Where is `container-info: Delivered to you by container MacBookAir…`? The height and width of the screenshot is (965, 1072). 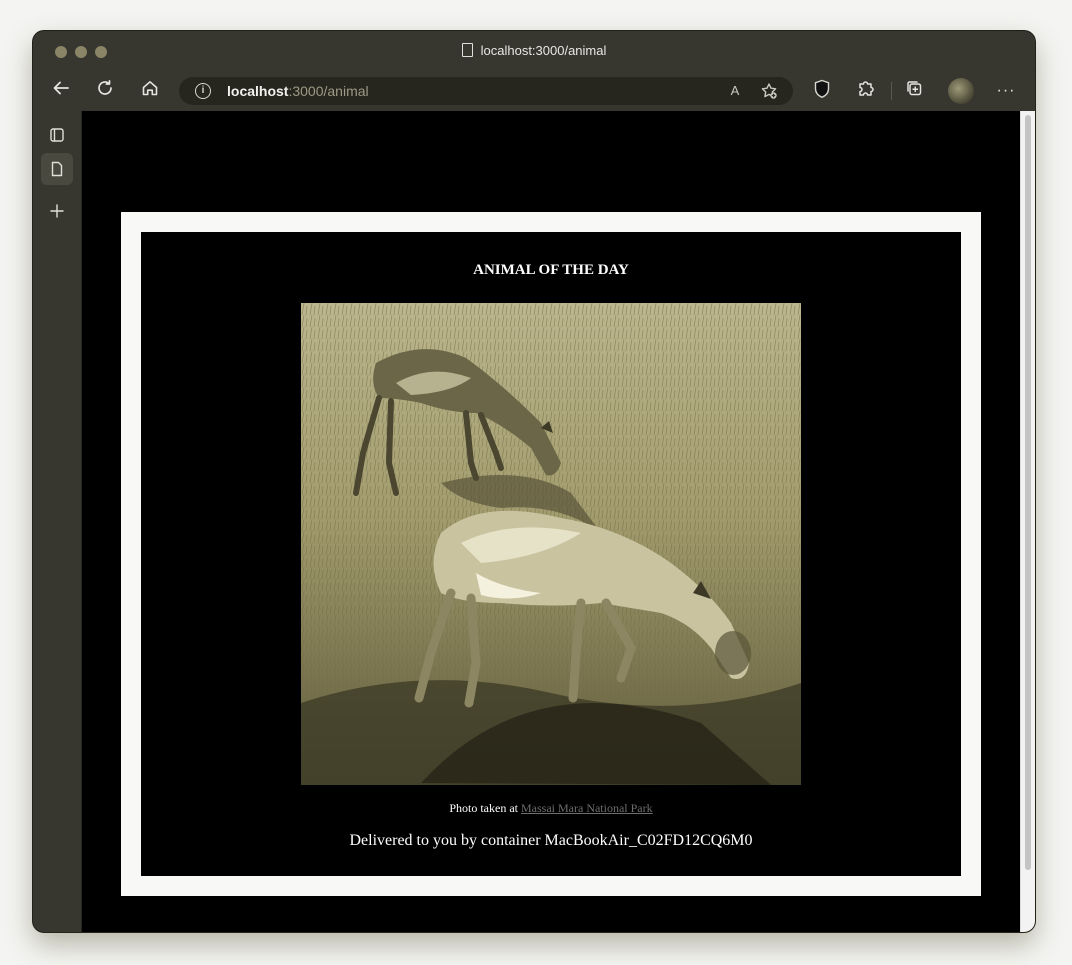 container-info: Delivered to you by container MacBookAir… is located at coordinates (551, 840).